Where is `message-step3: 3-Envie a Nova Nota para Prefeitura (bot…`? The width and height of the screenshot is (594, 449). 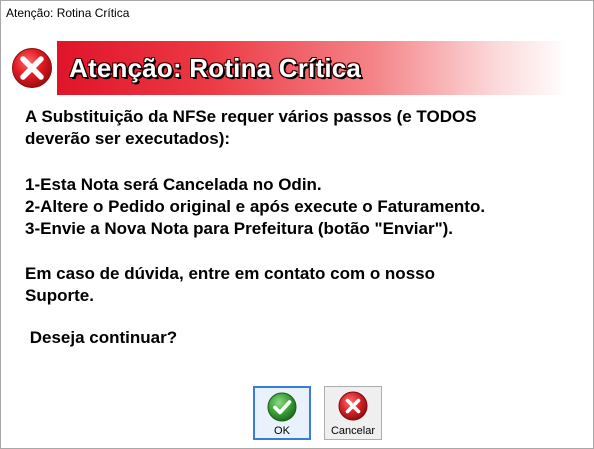
message-step3: 3-Envie a Nova Nota para Prefeitura (bot… is located at coordinates (239, 228).